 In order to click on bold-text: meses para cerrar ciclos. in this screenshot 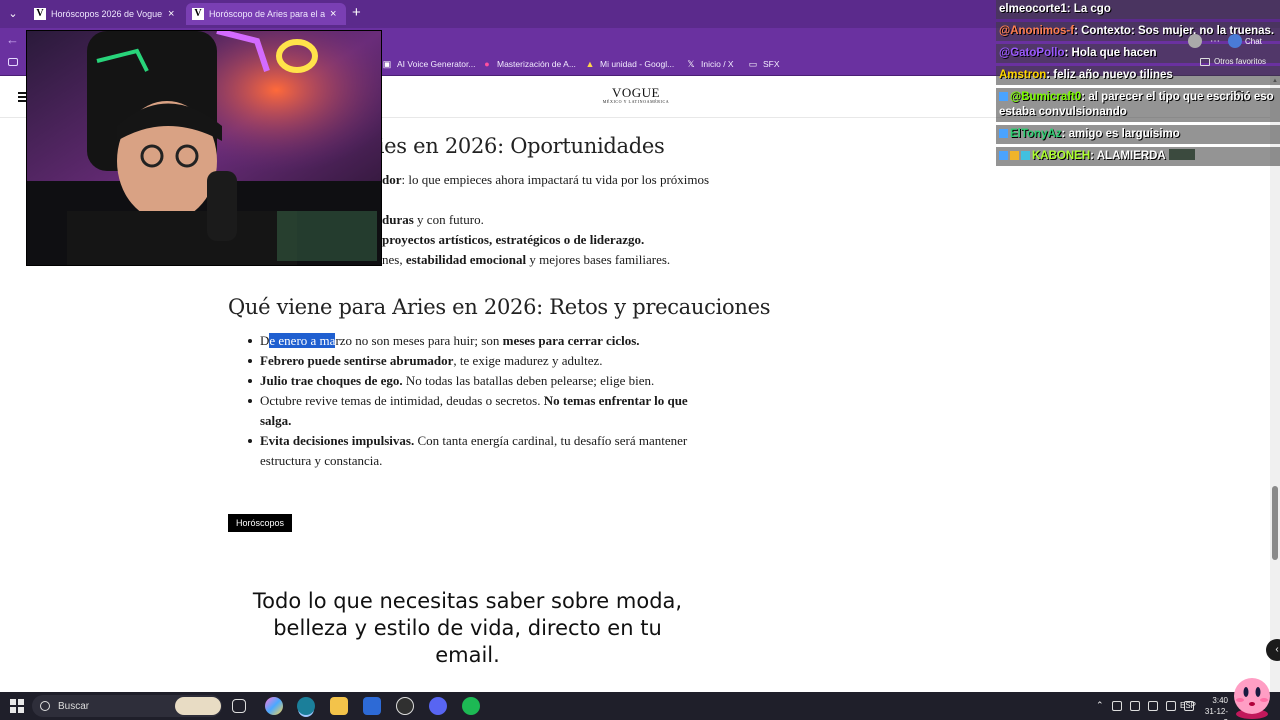, I will do `click(571, 340)`.